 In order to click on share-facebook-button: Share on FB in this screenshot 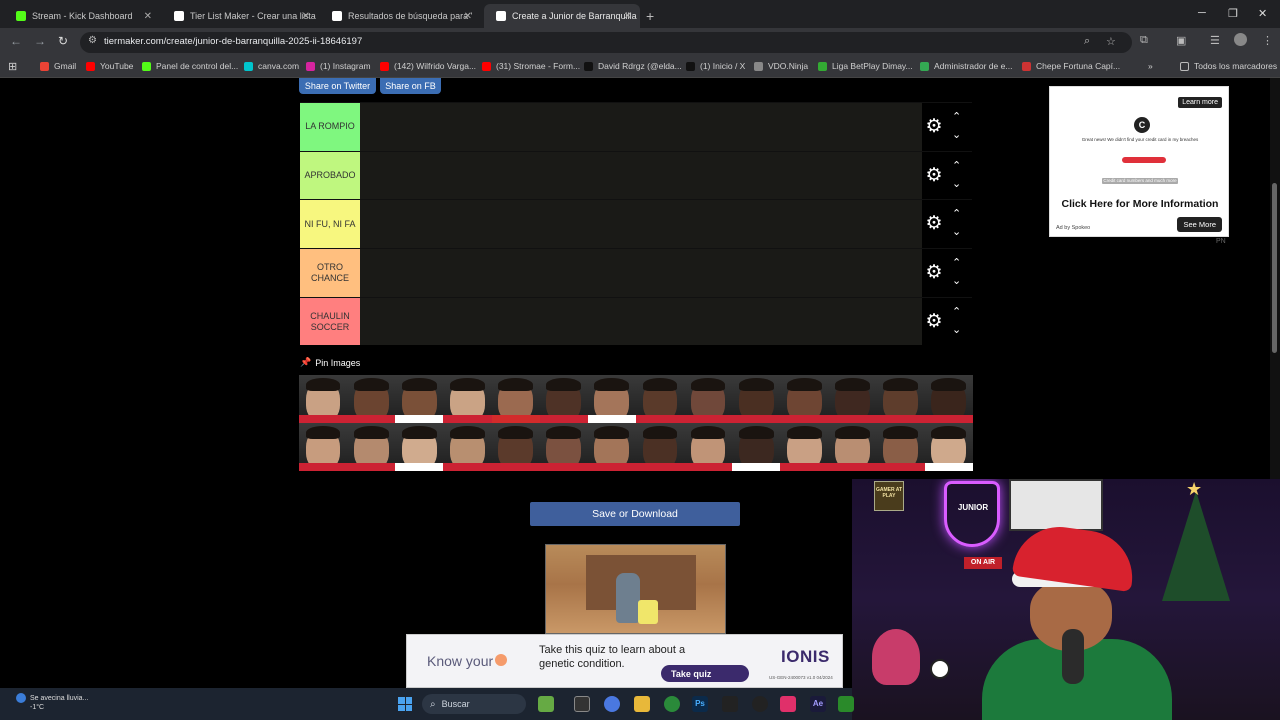, I will do `click(410, 86)`.